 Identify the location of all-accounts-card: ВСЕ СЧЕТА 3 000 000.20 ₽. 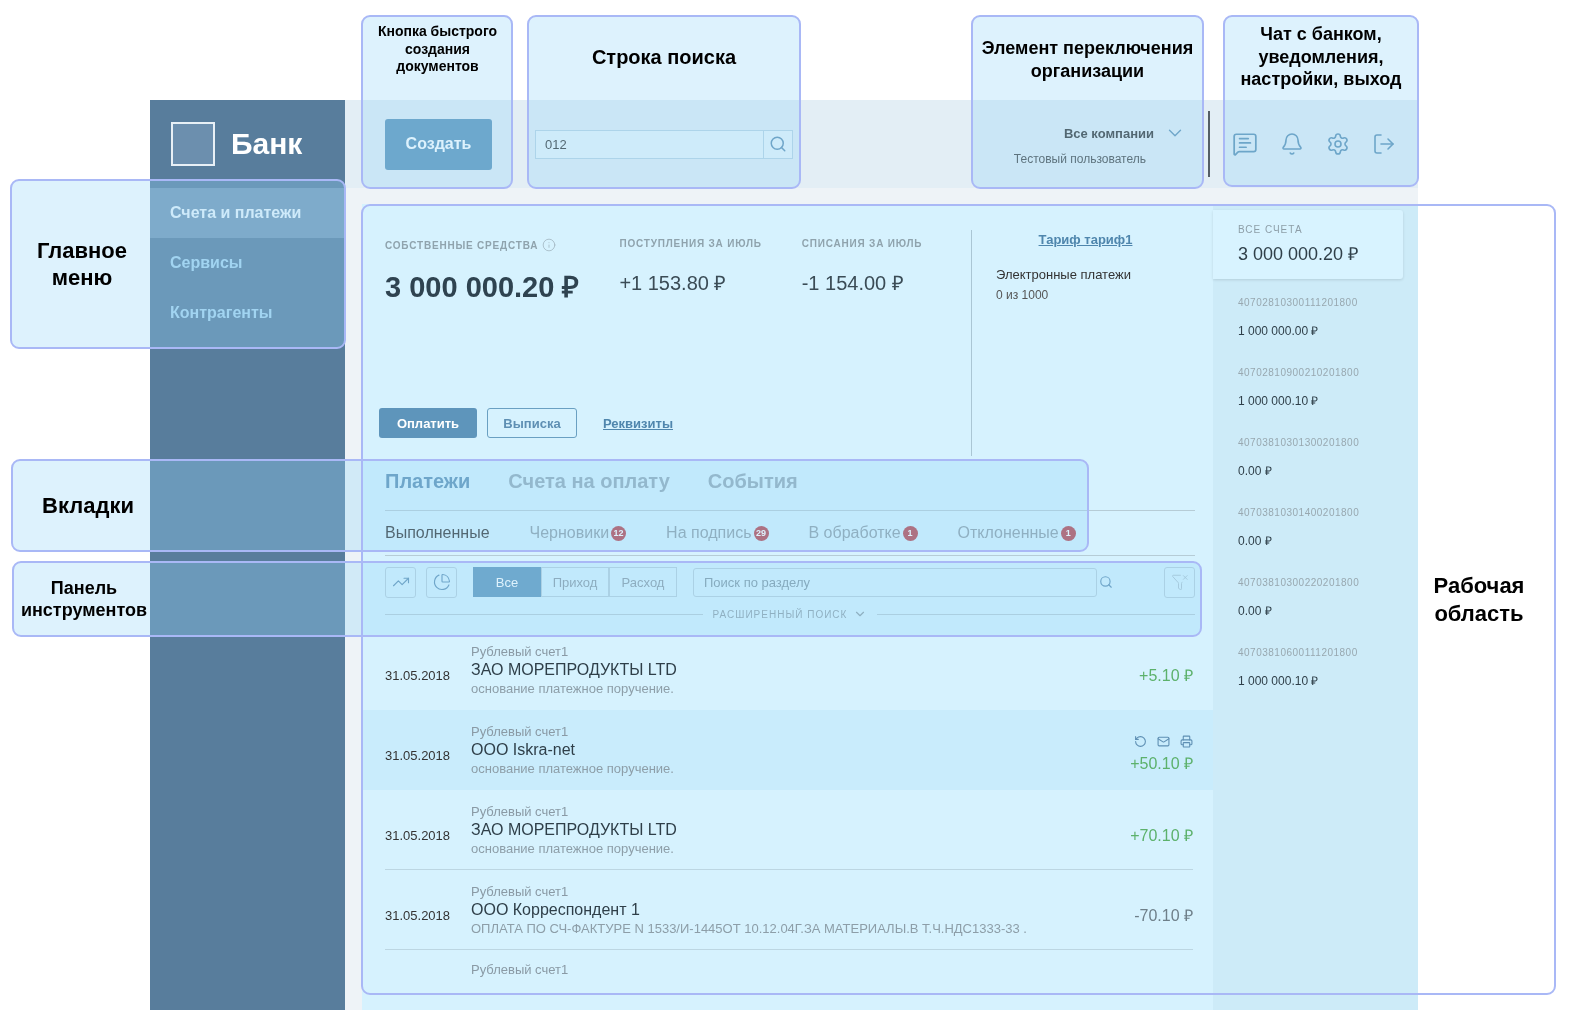
(1308, 244).